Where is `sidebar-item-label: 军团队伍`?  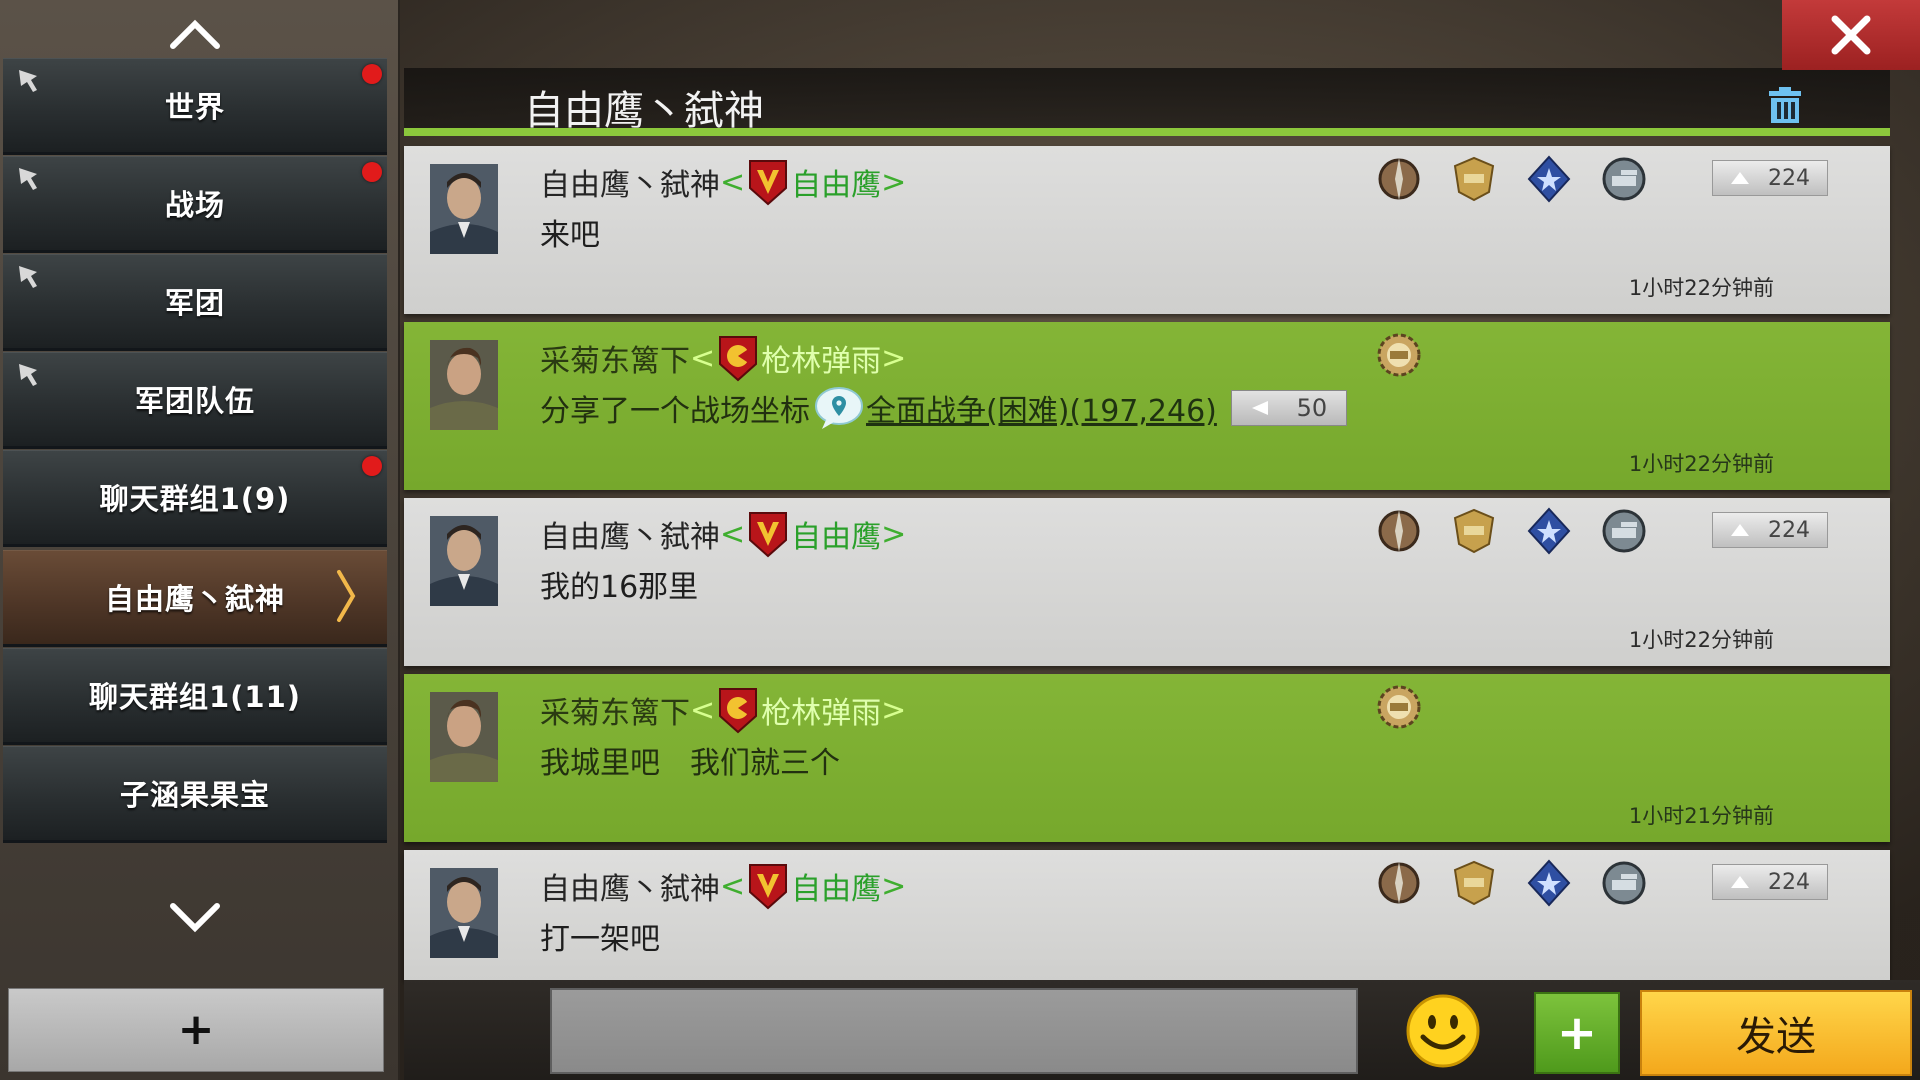 sidebar-item-label: 军团队伍 is located at coordinates (194, 401).